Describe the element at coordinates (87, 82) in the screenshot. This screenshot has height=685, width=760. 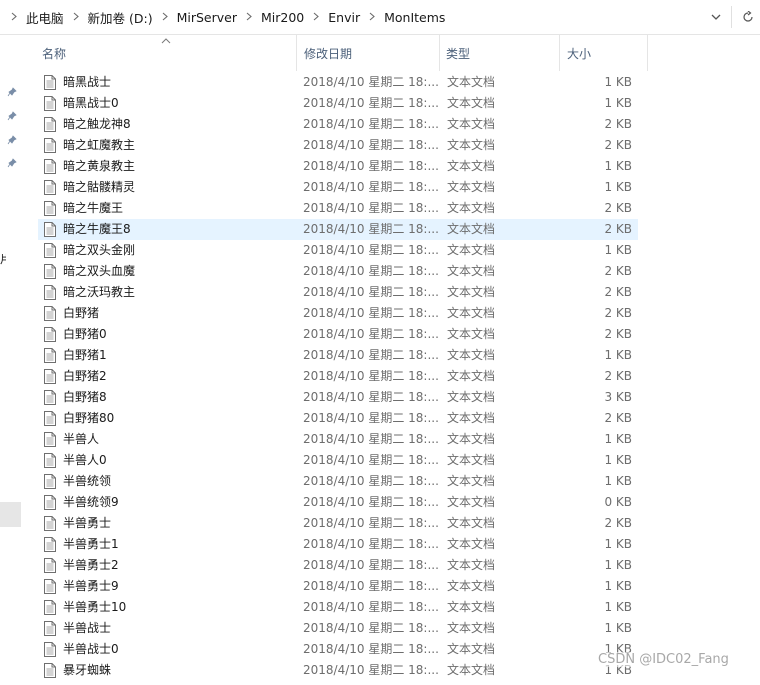
I see `file-name: 暗黑战士` at that location.